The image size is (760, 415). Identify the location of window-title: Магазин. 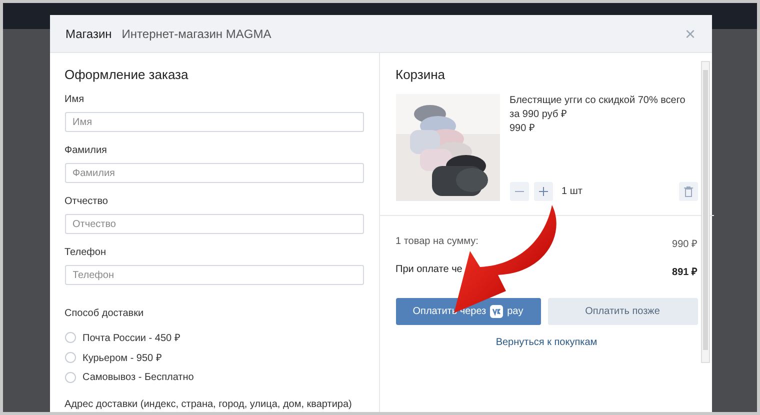
(89, 33).